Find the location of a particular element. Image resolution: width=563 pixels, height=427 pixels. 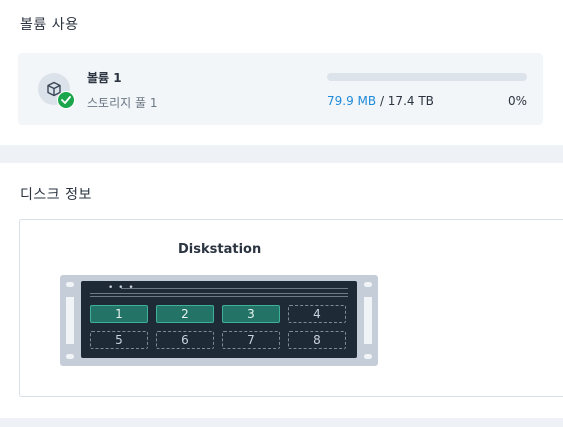

drive-bay-8: 8 is located at coordinates (317, 340).